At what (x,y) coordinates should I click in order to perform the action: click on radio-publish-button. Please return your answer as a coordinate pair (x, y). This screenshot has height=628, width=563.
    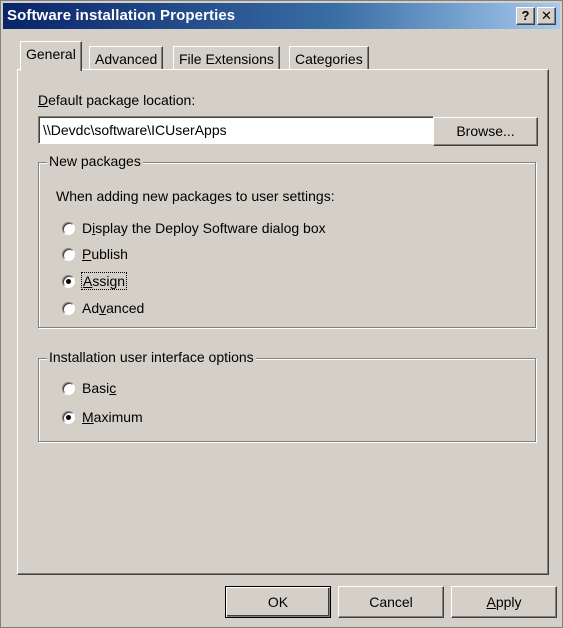
    Looking at the image, I should click on (68, 254).